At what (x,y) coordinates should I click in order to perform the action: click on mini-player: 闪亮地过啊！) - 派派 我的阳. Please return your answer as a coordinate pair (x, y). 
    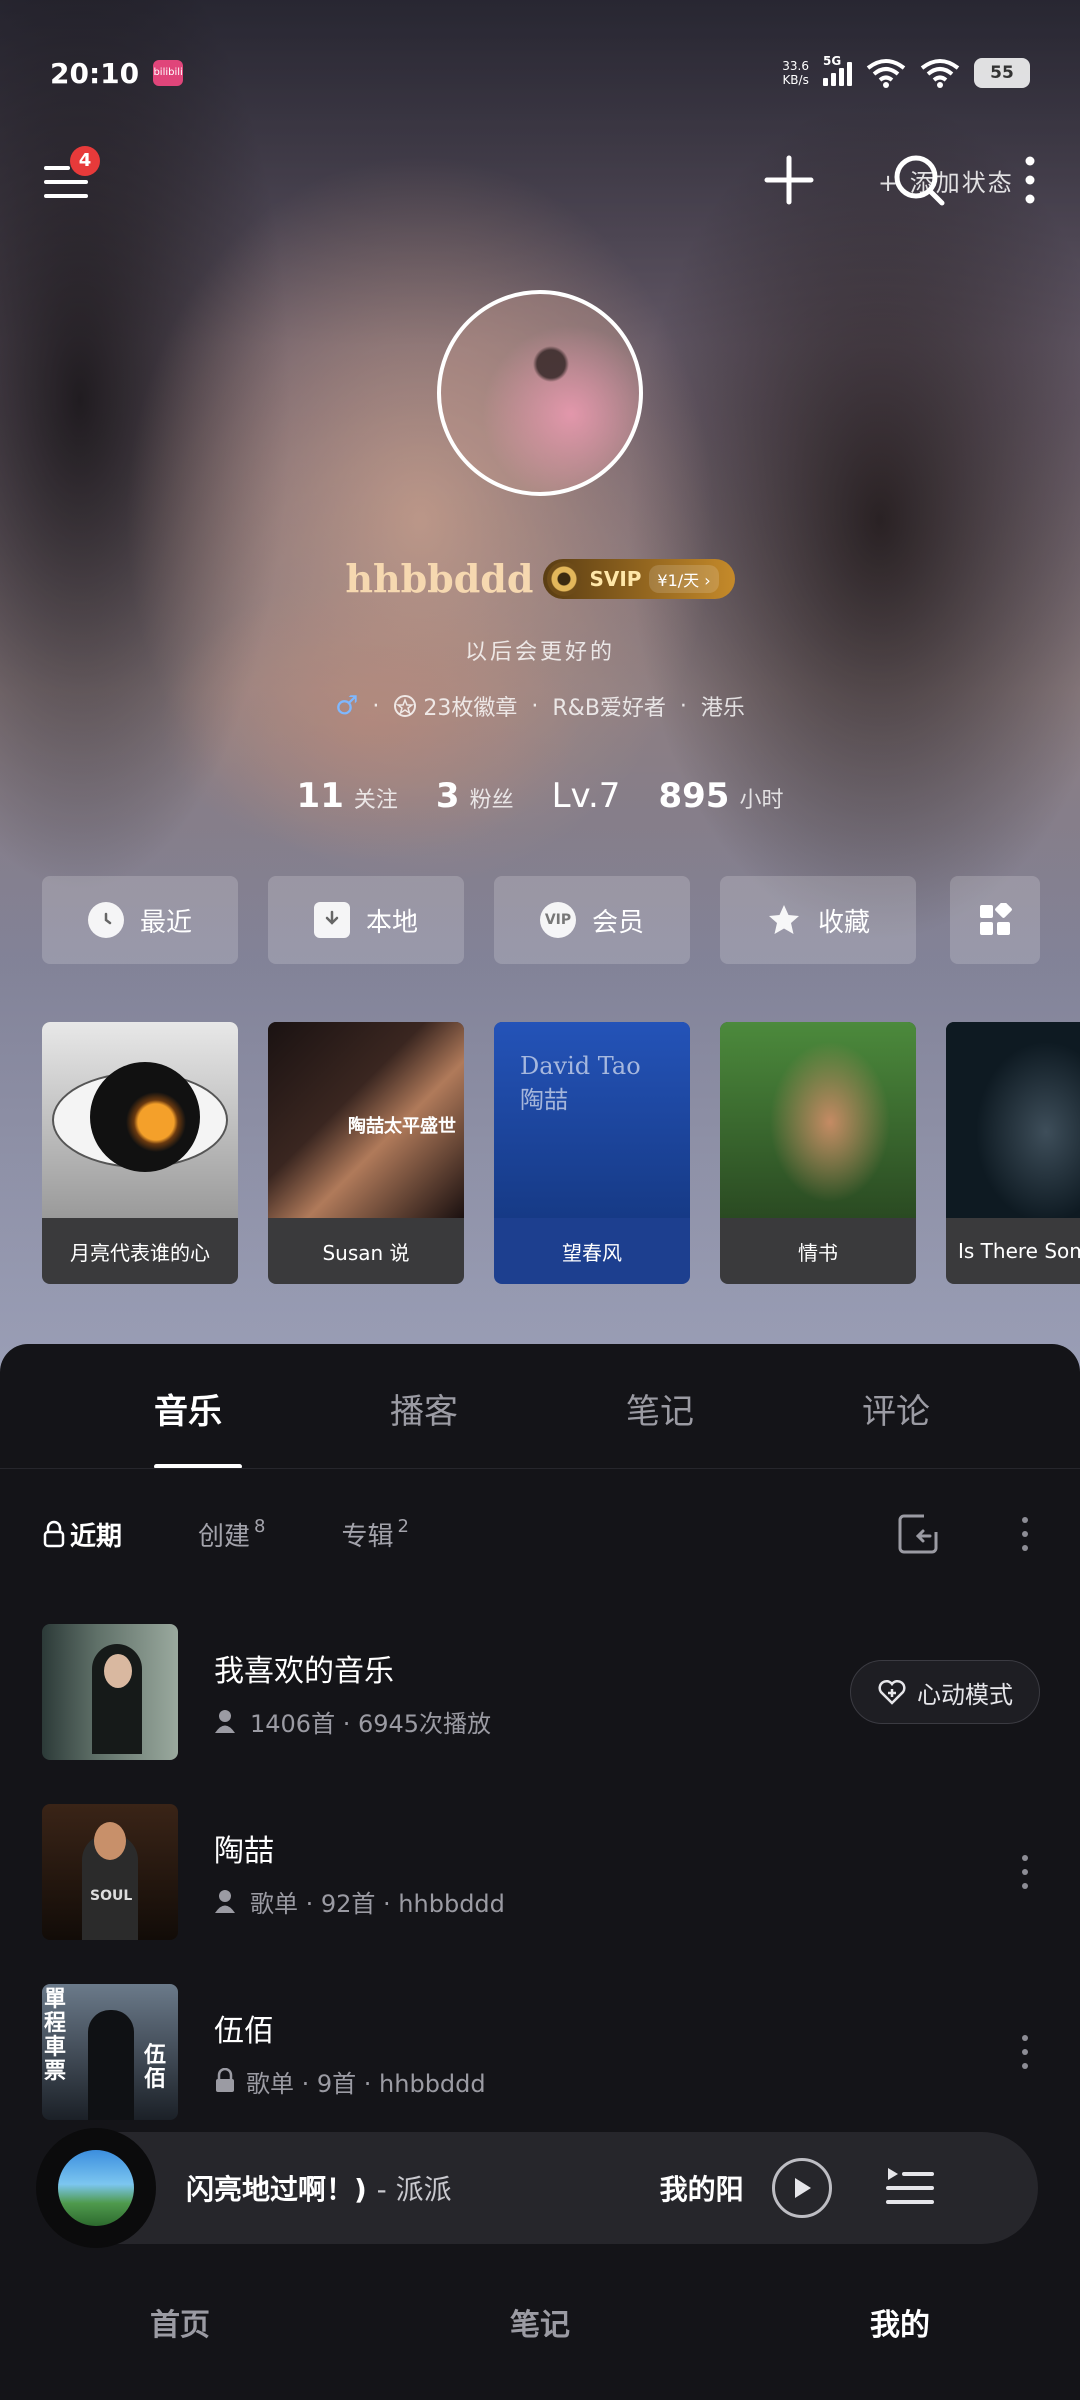
    Looking at the image, I should click on (537, 2188).